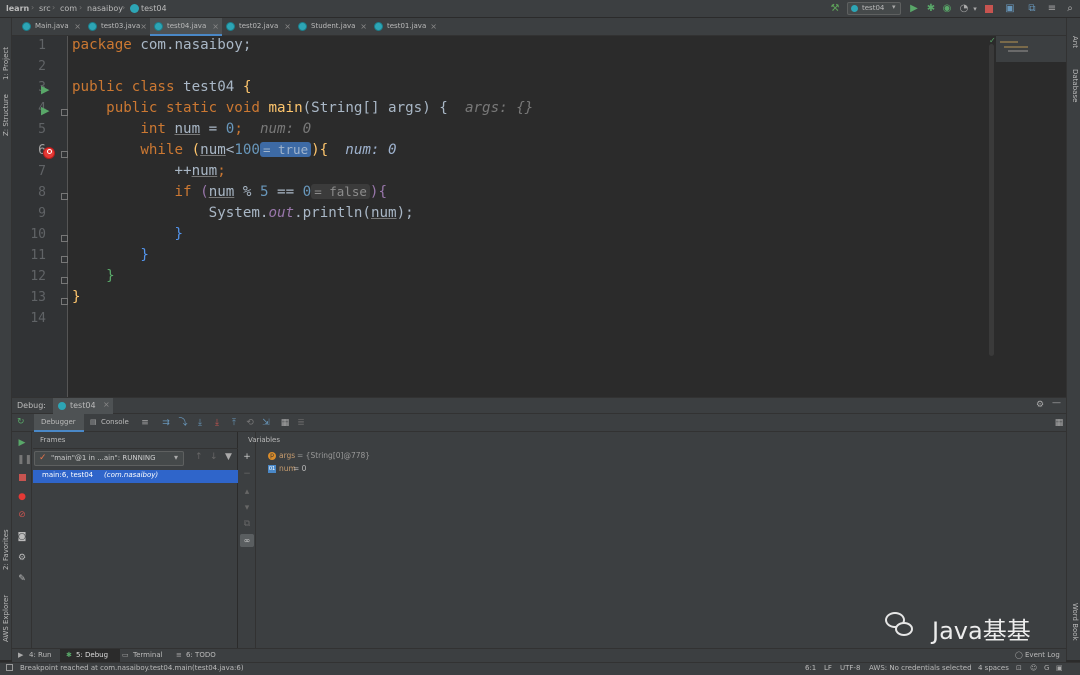 This screenshot has height=675, width=1080. I want to click on debug-session-tab: test04 ×, so click(83, 406).